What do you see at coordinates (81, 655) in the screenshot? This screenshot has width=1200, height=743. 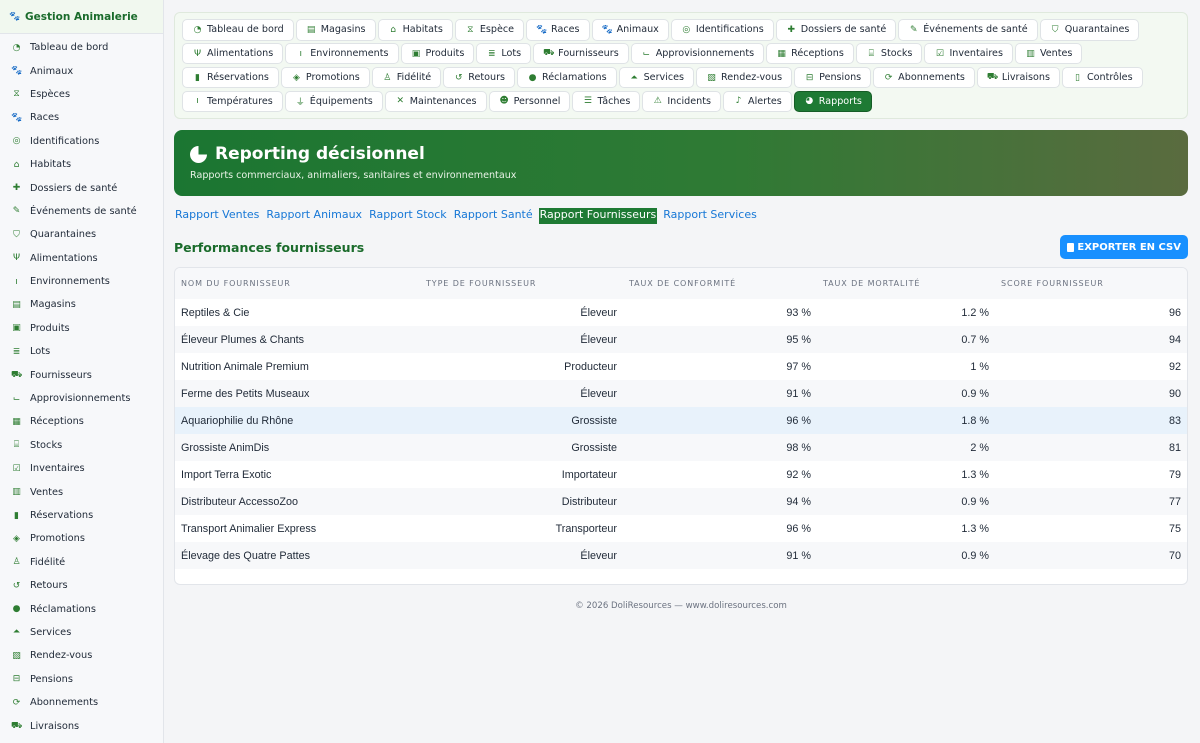 I see `sidebar-item-rendez-vous: ▧ Rendez-vous` at bounding box center [81, 655].